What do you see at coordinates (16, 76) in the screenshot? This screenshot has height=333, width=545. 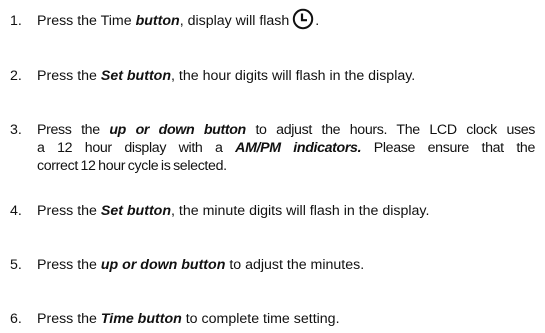 I see `step-number: 2.` at bounding box center [16, 76].